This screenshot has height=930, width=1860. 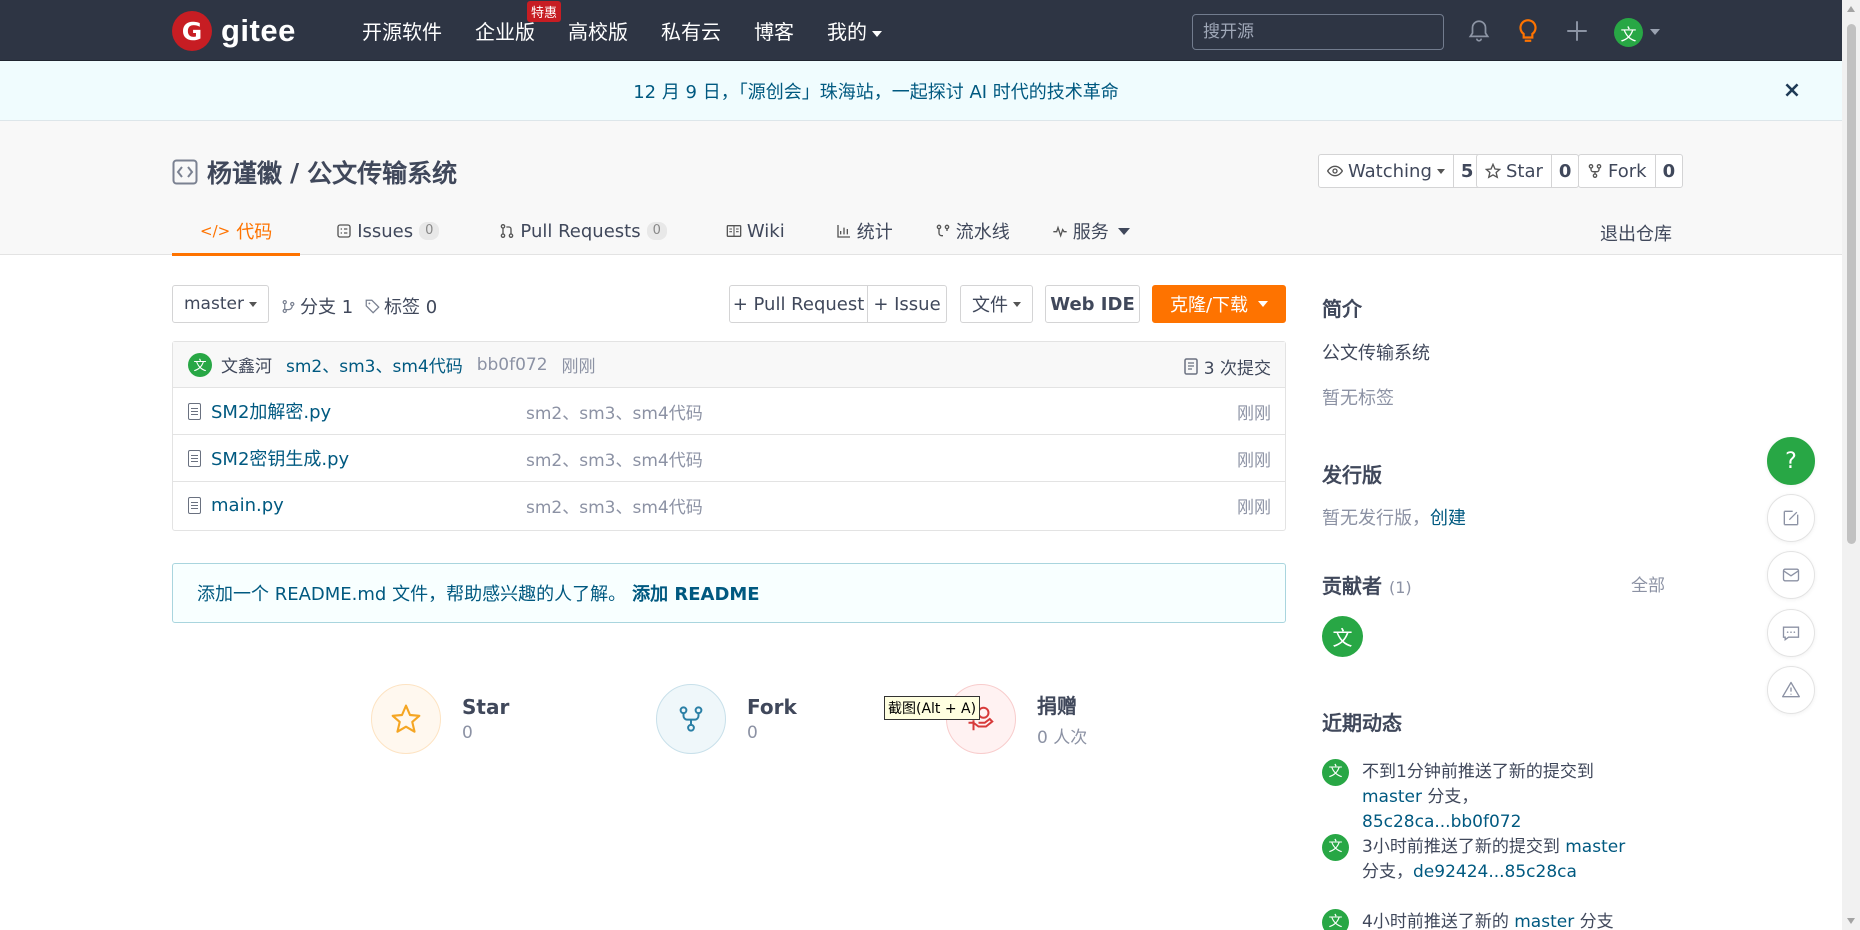 What do you see at coordinates (1636, 233) in the screenshot?
I see `exit-repo-link: 退出仓库` at bounding box center [1636, 233].